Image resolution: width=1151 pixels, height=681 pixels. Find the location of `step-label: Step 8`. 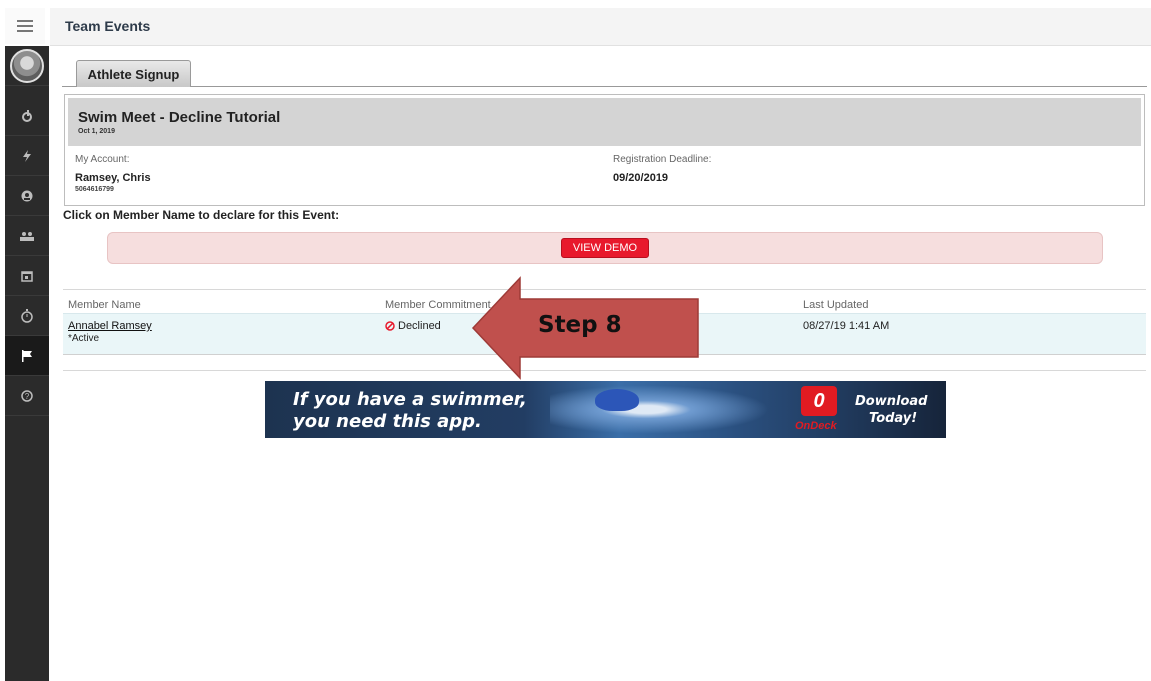

step-label: Step 8 is located at coordinates (580, 325).